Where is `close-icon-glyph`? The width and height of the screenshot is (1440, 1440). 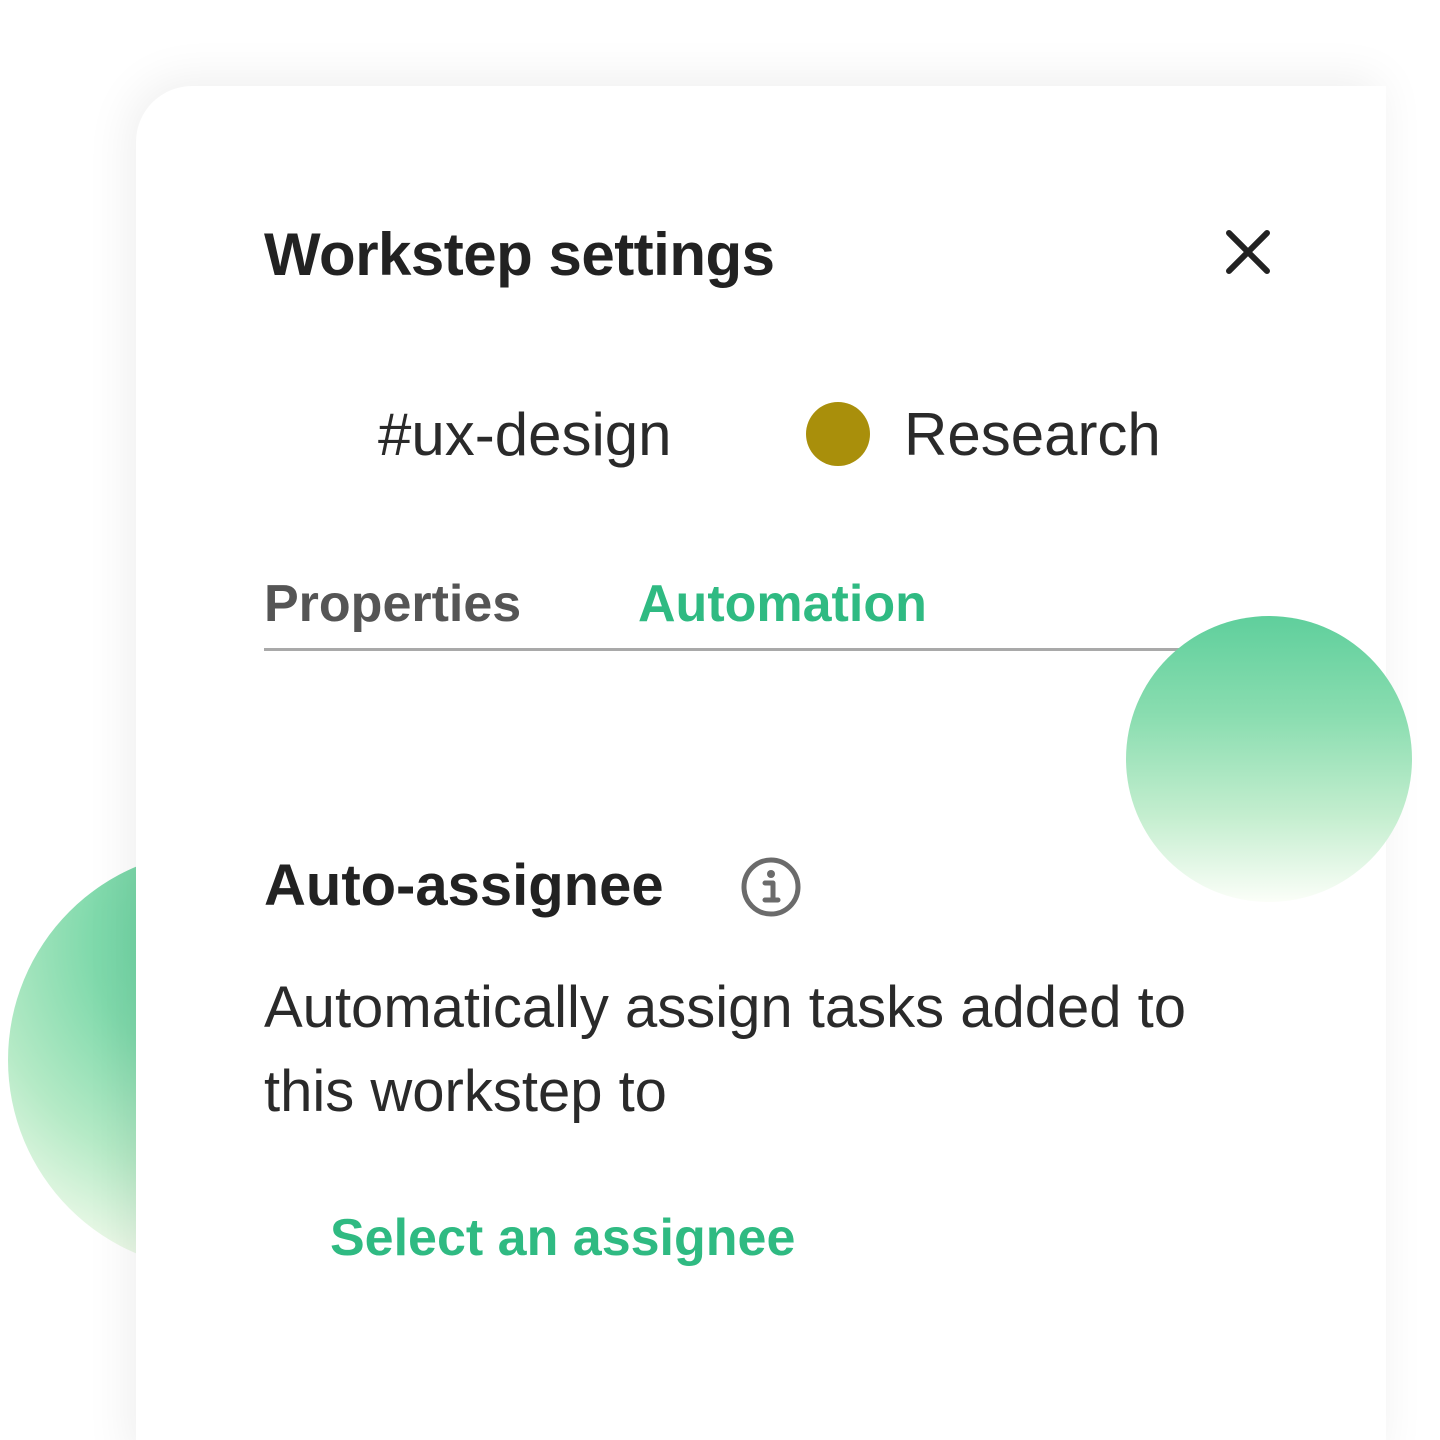 close-icon-glyph is located at coordinates (1248, 252).